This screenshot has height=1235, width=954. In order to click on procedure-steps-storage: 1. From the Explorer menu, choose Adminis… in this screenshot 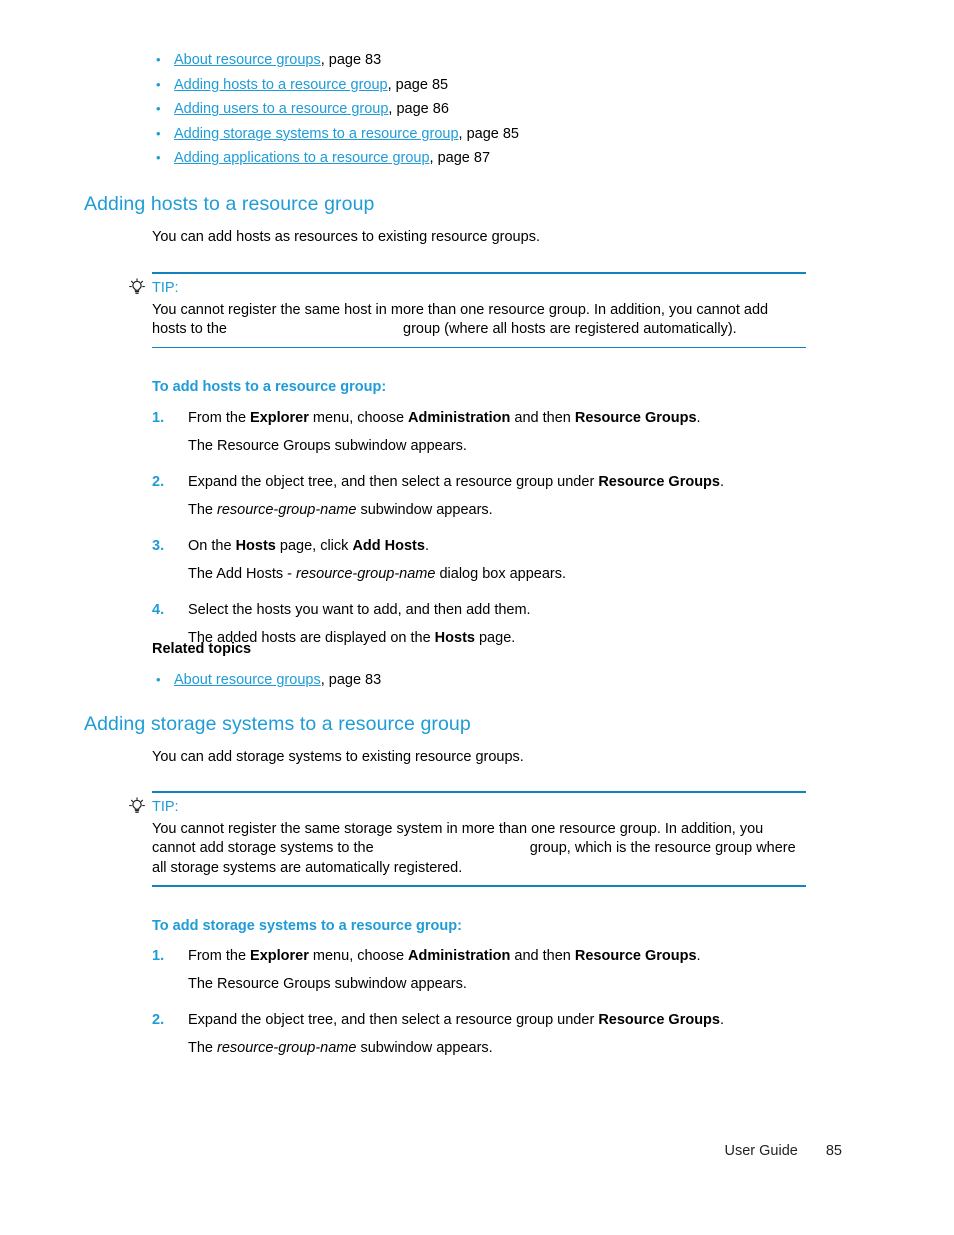, I will do `click(492, 1002)`.